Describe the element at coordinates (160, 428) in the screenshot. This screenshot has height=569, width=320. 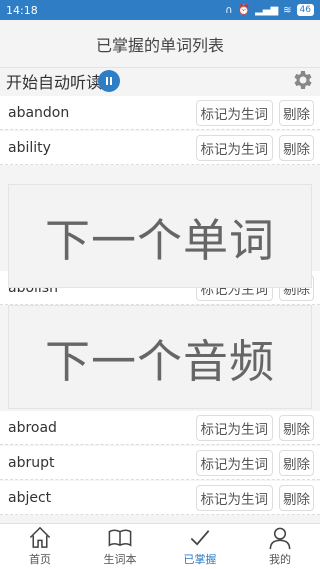
I see `list-item: abroad 标记为生词 剔除` at that location.